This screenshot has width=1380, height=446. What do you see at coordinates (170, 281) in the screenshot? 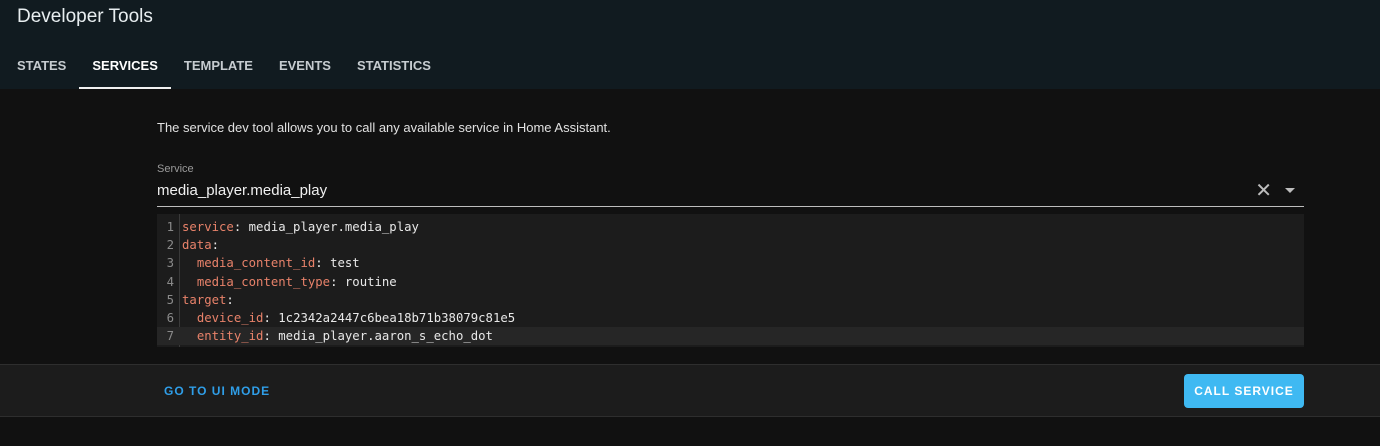
I see `line-number: 4` at bounding box center [170, 281].